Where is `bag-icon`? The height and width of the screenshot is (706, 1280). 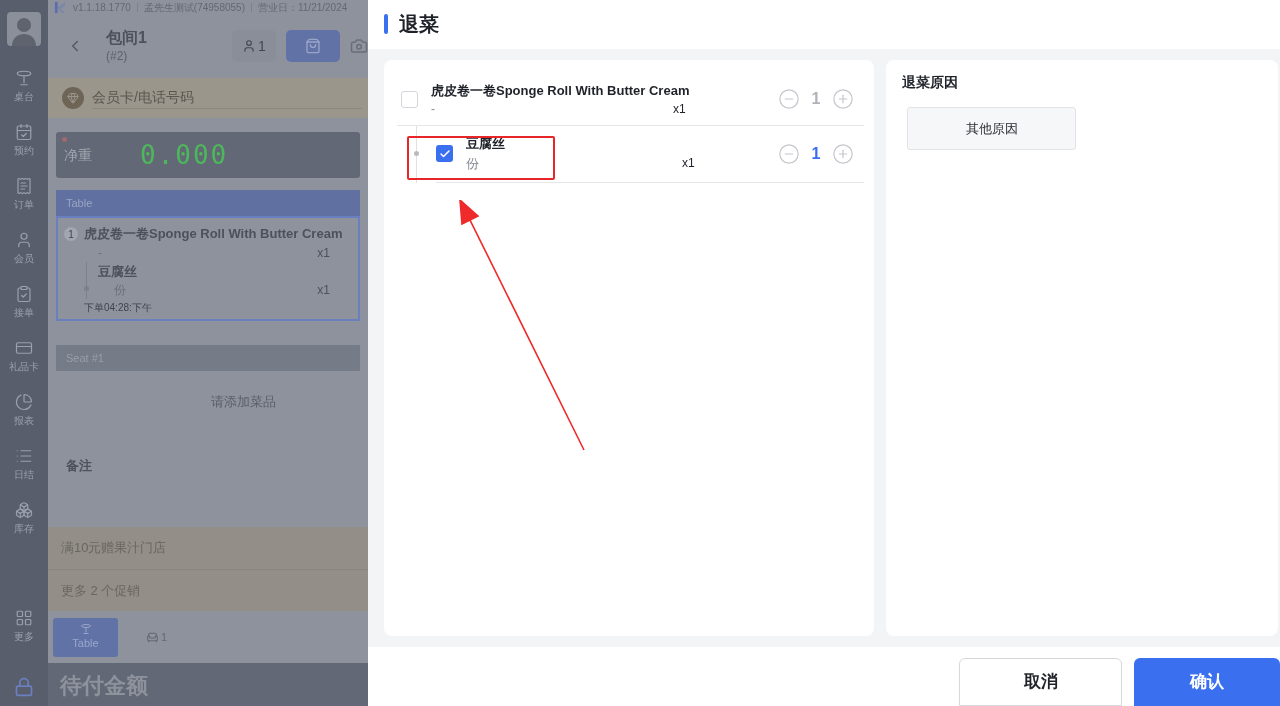
bag-icon is located at coordinates (313, 46).